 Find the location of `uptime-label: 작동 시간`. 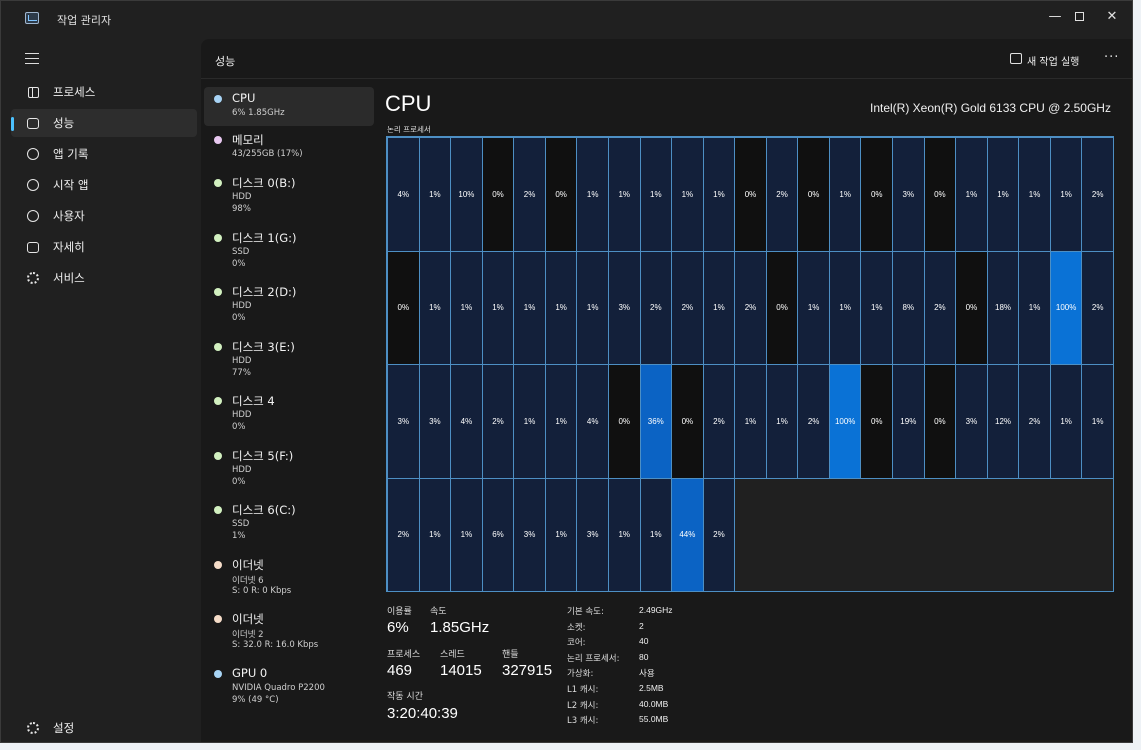

uptime-label: 작동 시간 is located at coordinates (405, 697).